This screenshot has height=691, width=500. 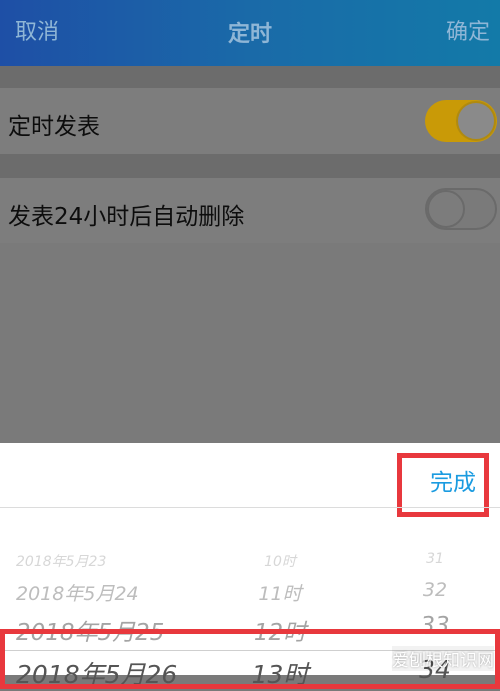 What do you see at coordinates (435, 559) in the screenshot?
I see `minute-option: 31` at bounding box center [435, 559].